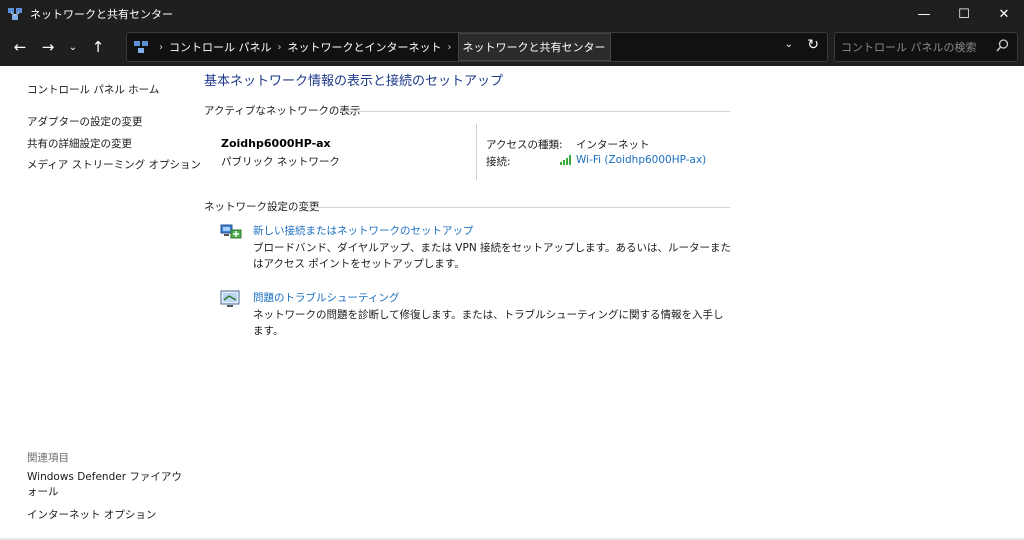 This screenshot has width=1024, height=540. I want to click on sidebar-item-firewall: Windows Defender ファイアウォール, so click(107, 485).